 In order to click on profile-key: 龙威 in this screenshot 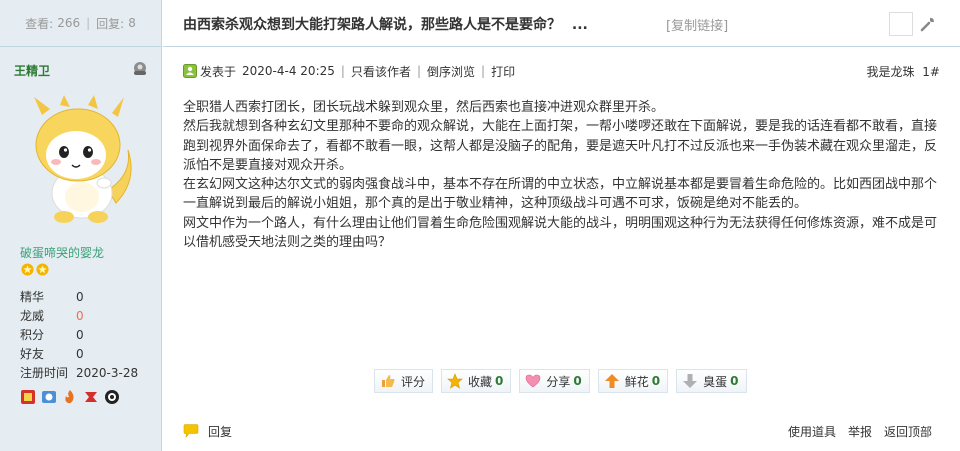, I will do `click(32, 316)`.